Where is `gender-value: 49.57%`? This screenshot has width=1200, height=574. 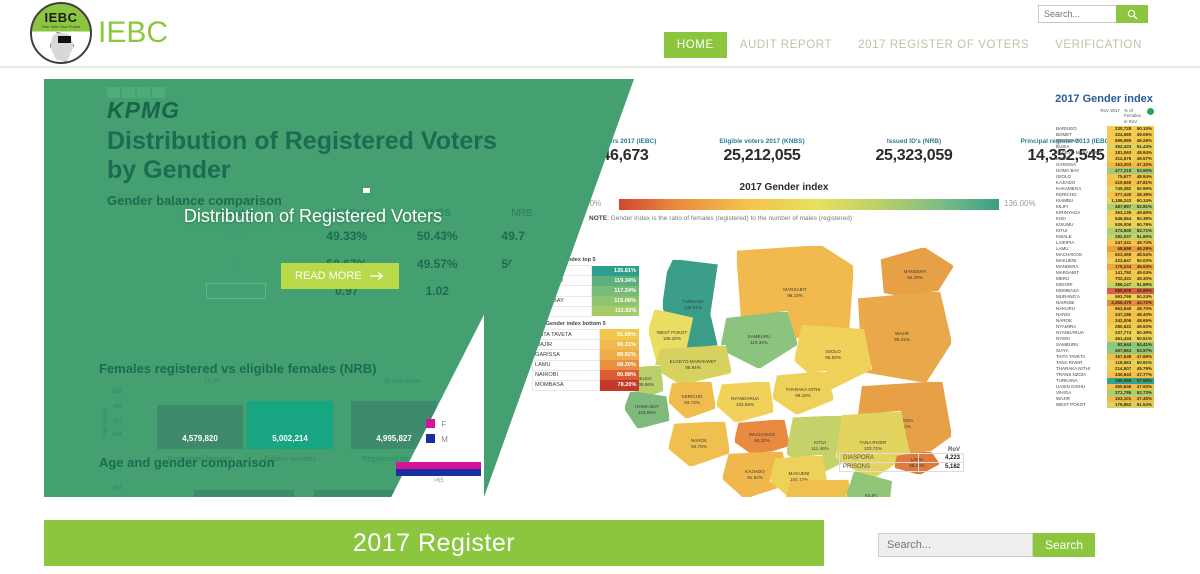
gender-value: 49.57% is located at coordinates (437, 264).